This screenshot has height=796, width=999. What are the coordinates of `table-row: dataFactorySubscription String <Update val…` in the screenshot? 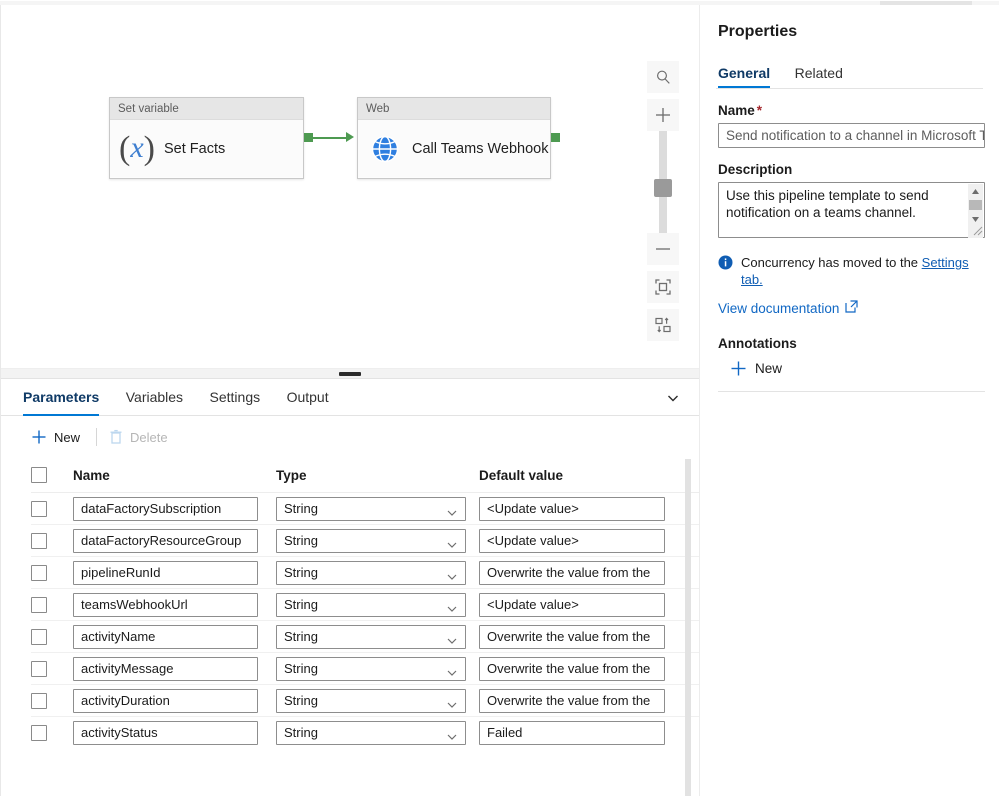 It's located at (365, 508).